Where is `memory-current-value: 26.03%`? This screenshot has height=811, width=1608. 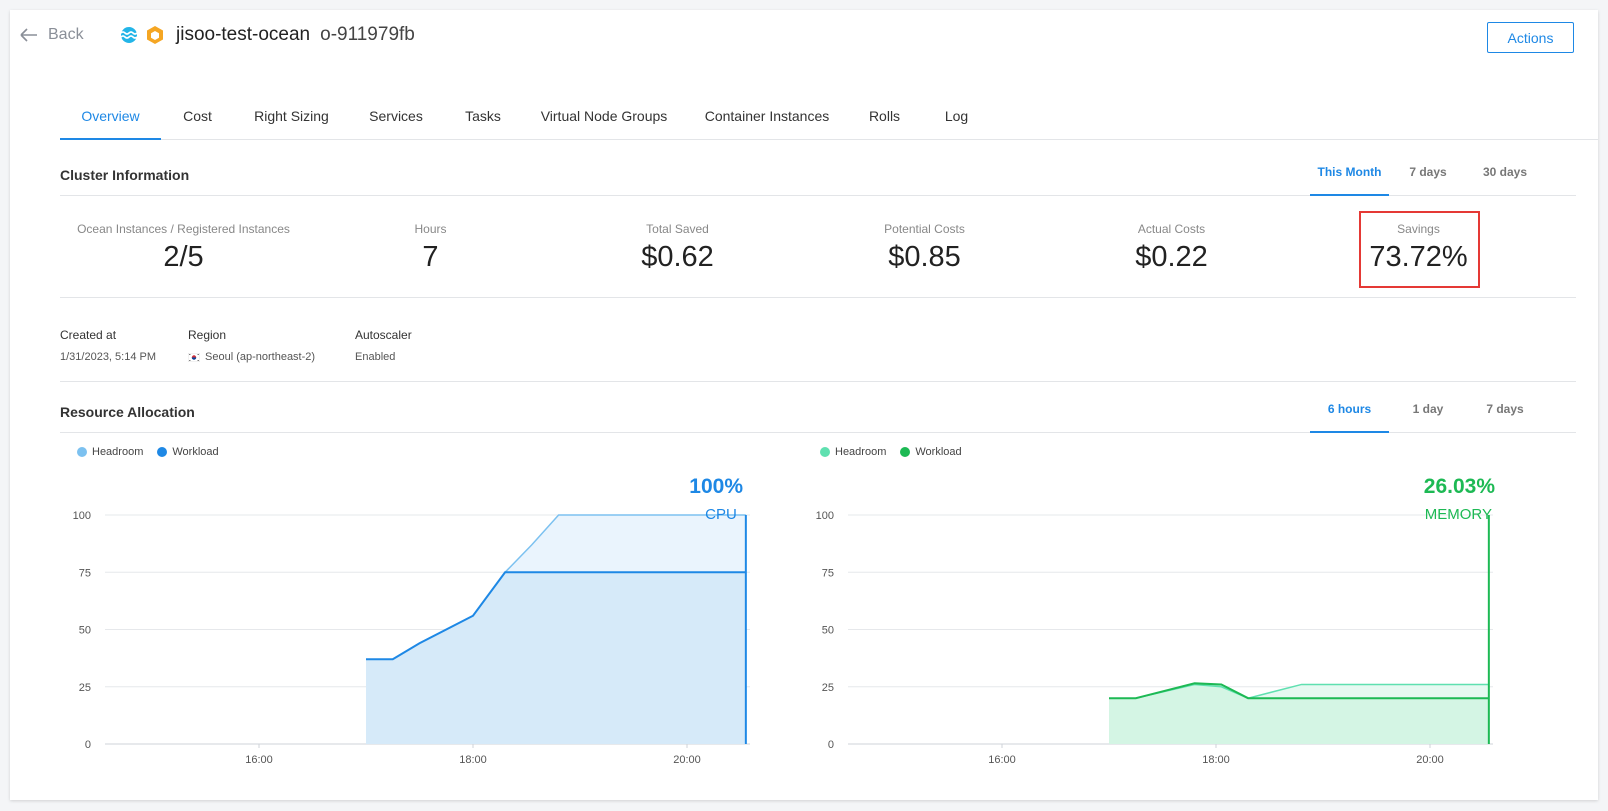
memory-current-value: 26.03% is located at coordinates (1460, 486).